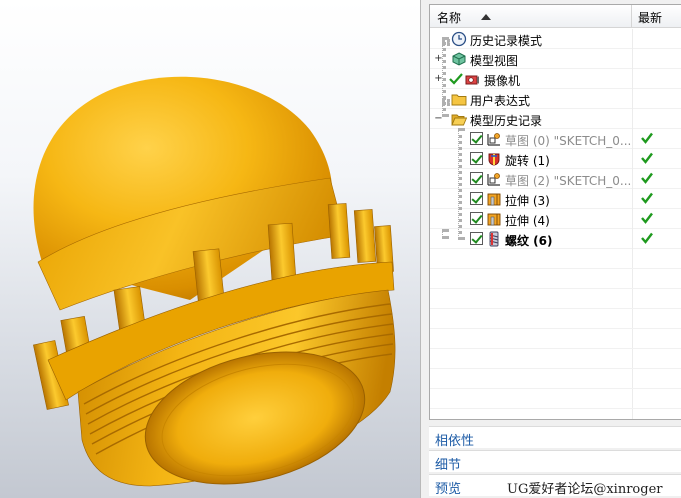  What do you see at coordinates (527, 221) in the screenshot?
I see `feature-label: 拉伸 (4)` at bounding box center [527, 221].